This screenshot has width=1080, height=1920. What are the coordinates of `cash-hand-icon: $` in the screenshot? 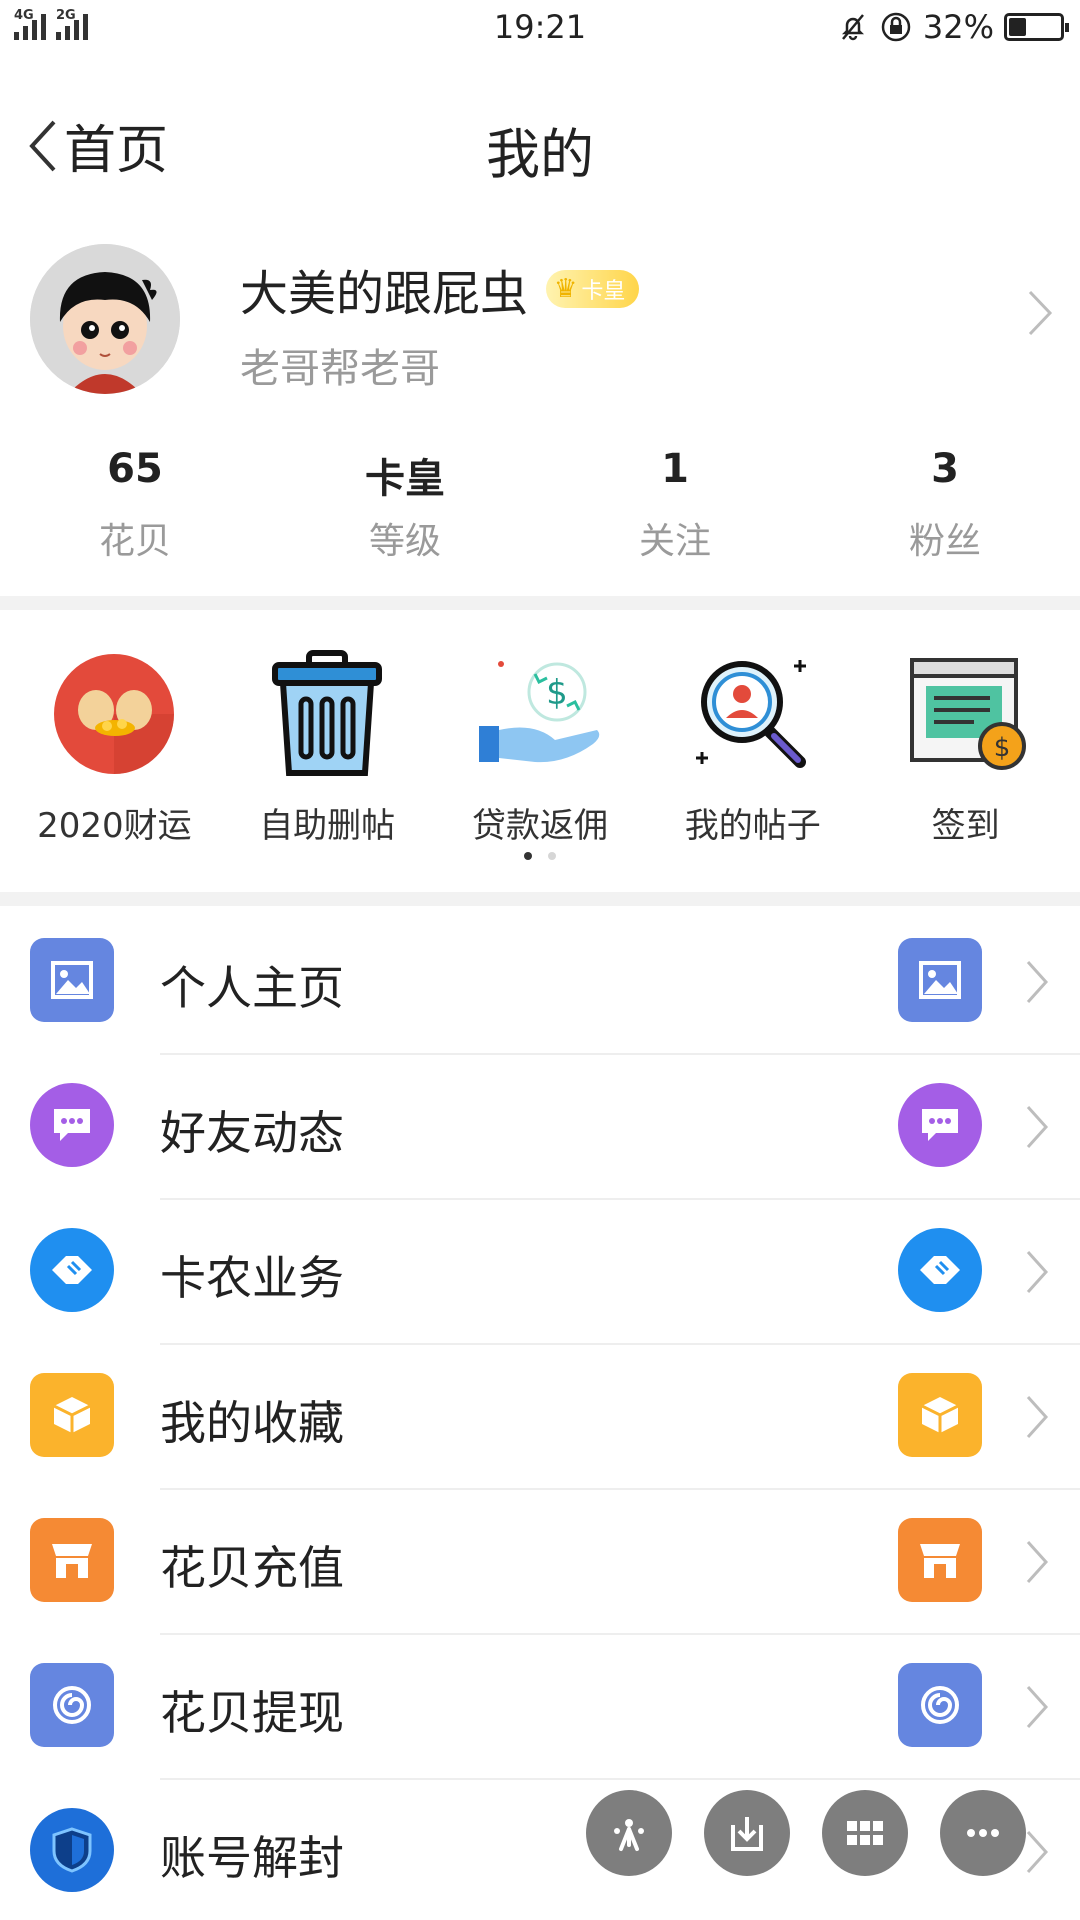 It's located at (540, 714).